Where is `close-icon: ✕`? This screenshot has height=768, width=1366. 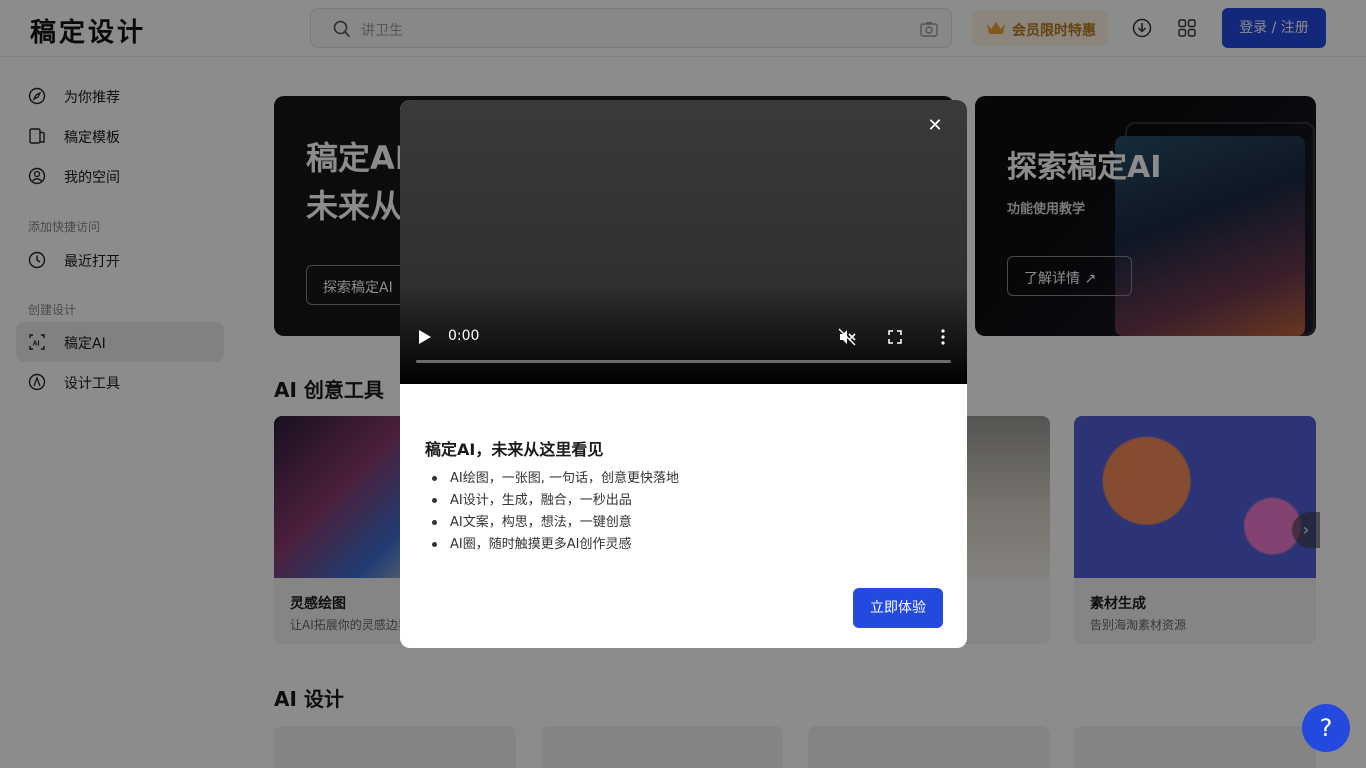 close-icon: ✕ is located at coordinates (935, 126).